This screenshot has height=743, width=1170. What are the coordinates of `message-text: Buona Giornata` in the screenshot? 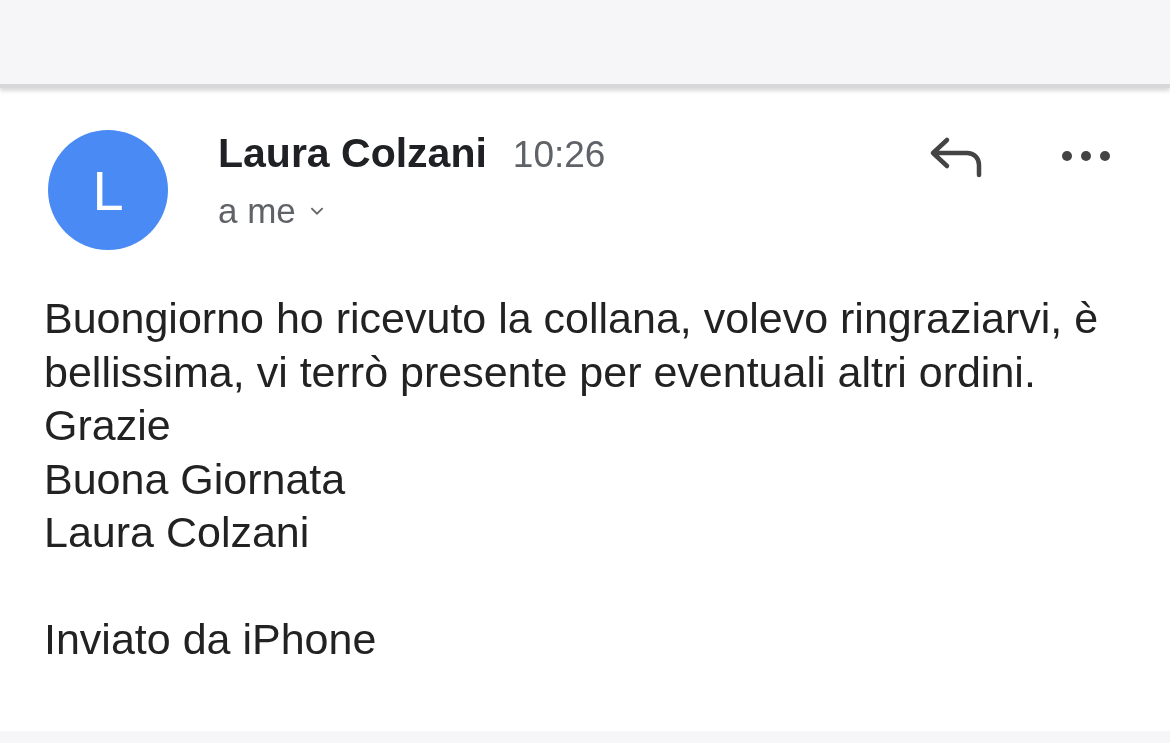 It's located at (195, 479).